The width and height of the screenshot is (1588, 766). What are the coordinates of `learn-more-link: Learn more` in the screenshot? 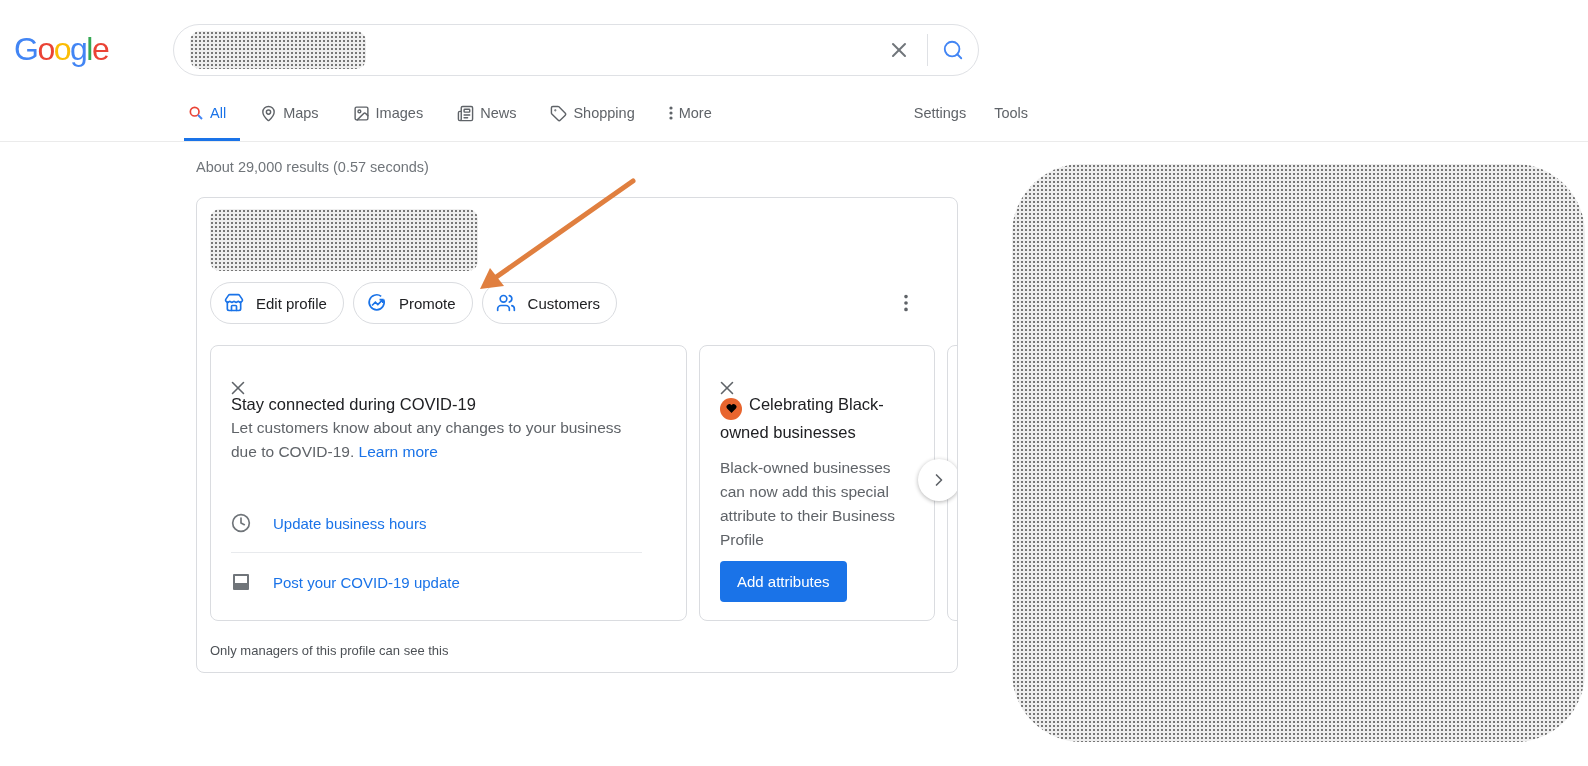 It's located at (398, 451).